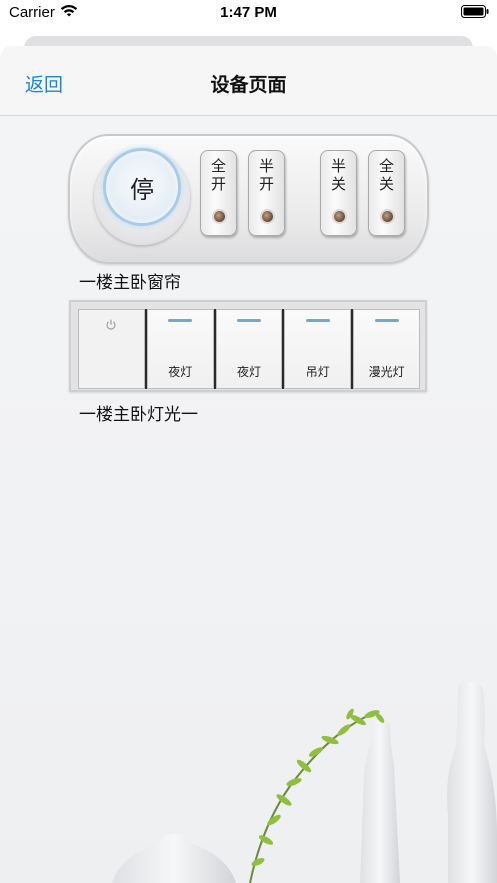  I want to click on curtain-full-open-button: 全 开, so click(218, 193).